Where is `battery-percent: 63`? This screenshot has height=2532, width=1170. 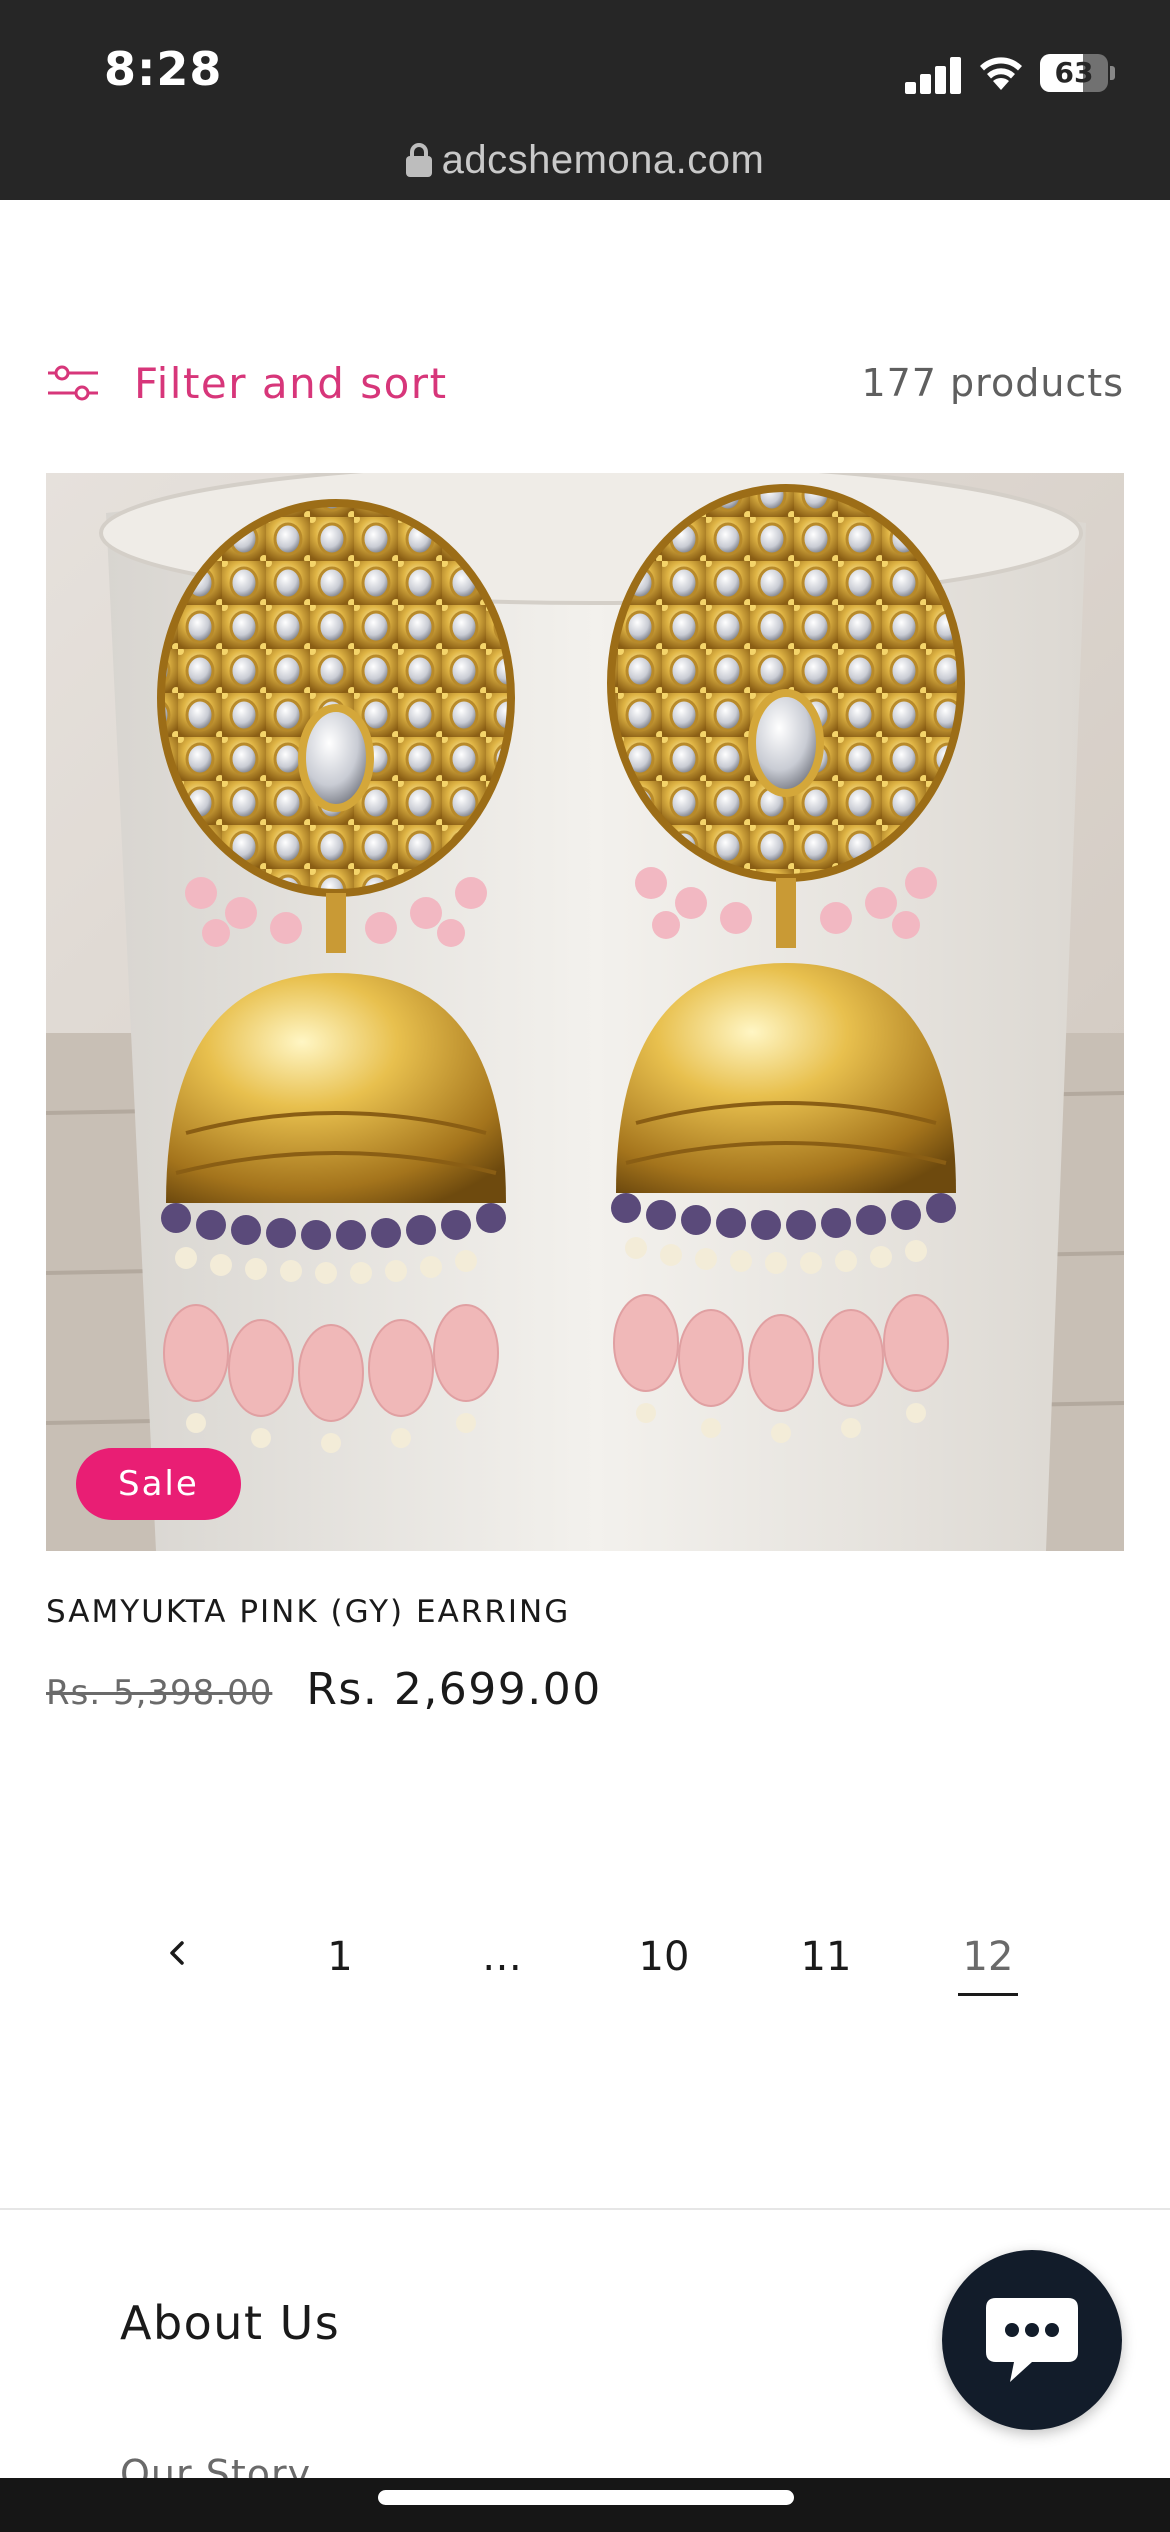
battery-percent: 63 is located at coordinates (1074, 72).